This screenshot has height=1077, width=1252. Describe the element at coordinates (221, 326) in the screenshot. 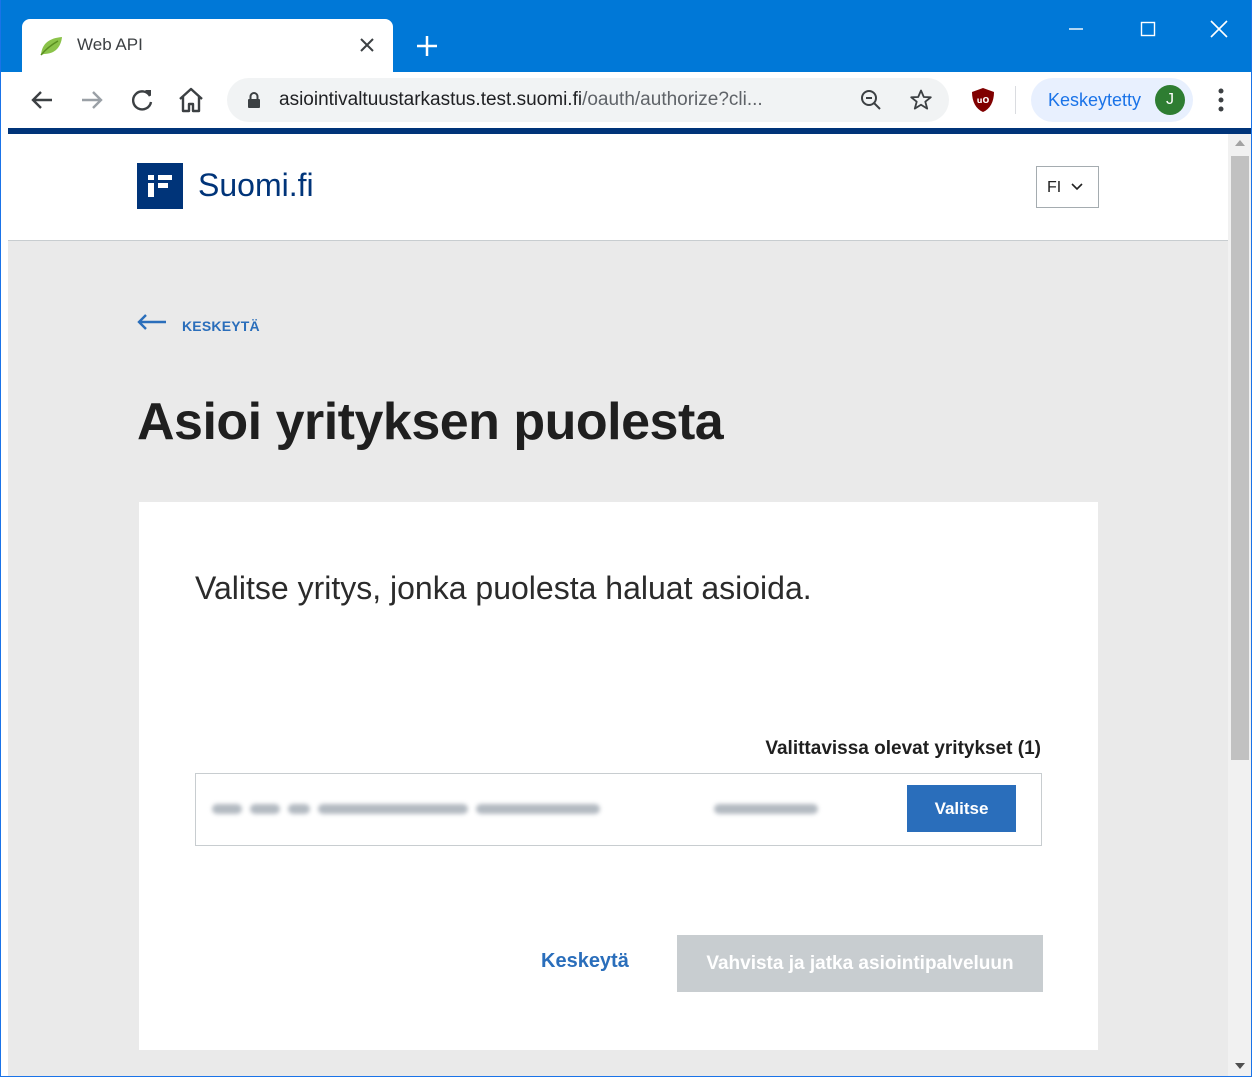

I see `back-cancel-label: KESKEYTÄ` at that location.